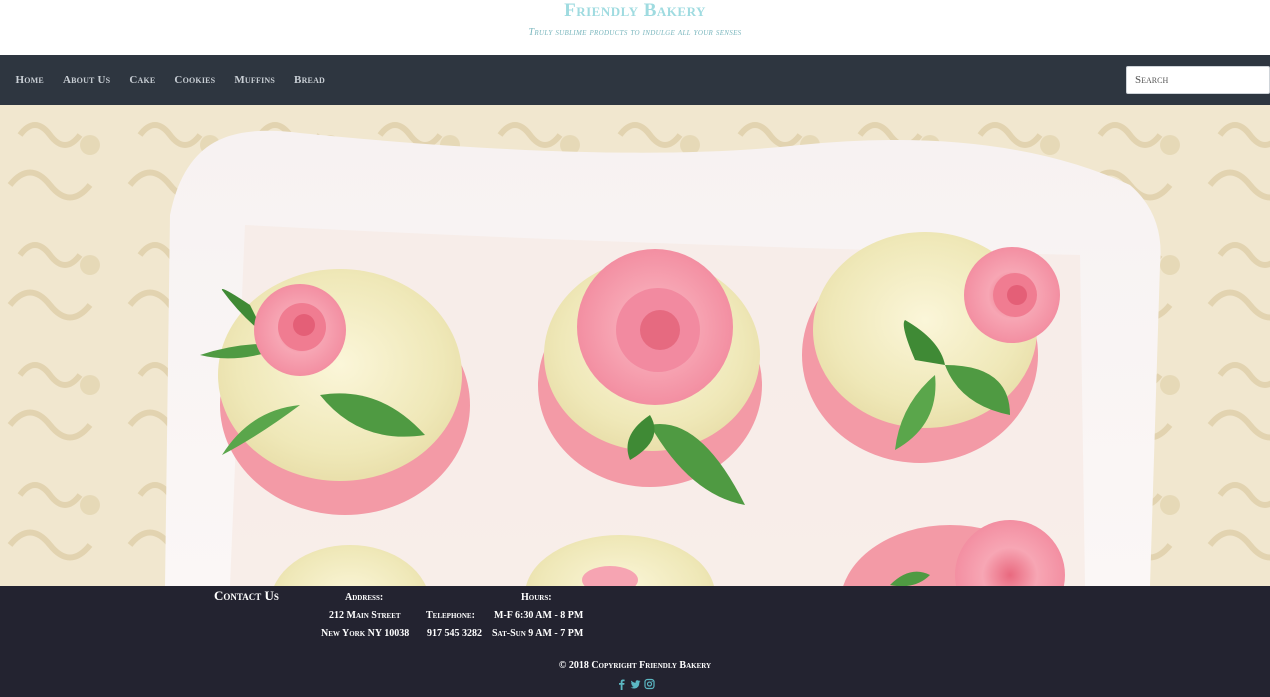 This screenshot has height=697, width=1270. Describe the element at coordinates (310, 80) in the screenshot. I see `nav-item-bread: Bread` at that location.